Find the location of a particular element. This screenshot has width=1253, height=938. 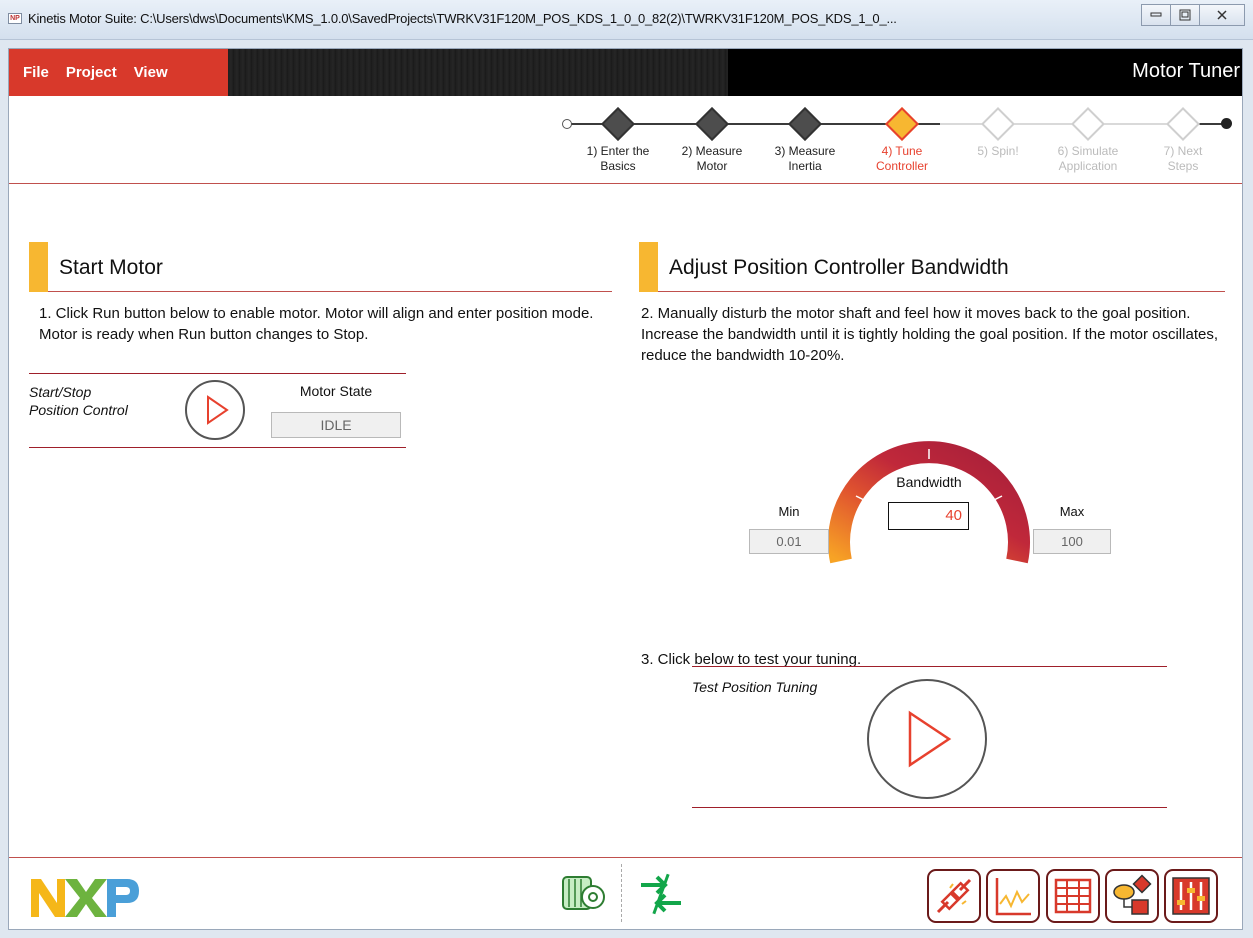

min-value-field: 0.01 is located at coordinates (789, 541).